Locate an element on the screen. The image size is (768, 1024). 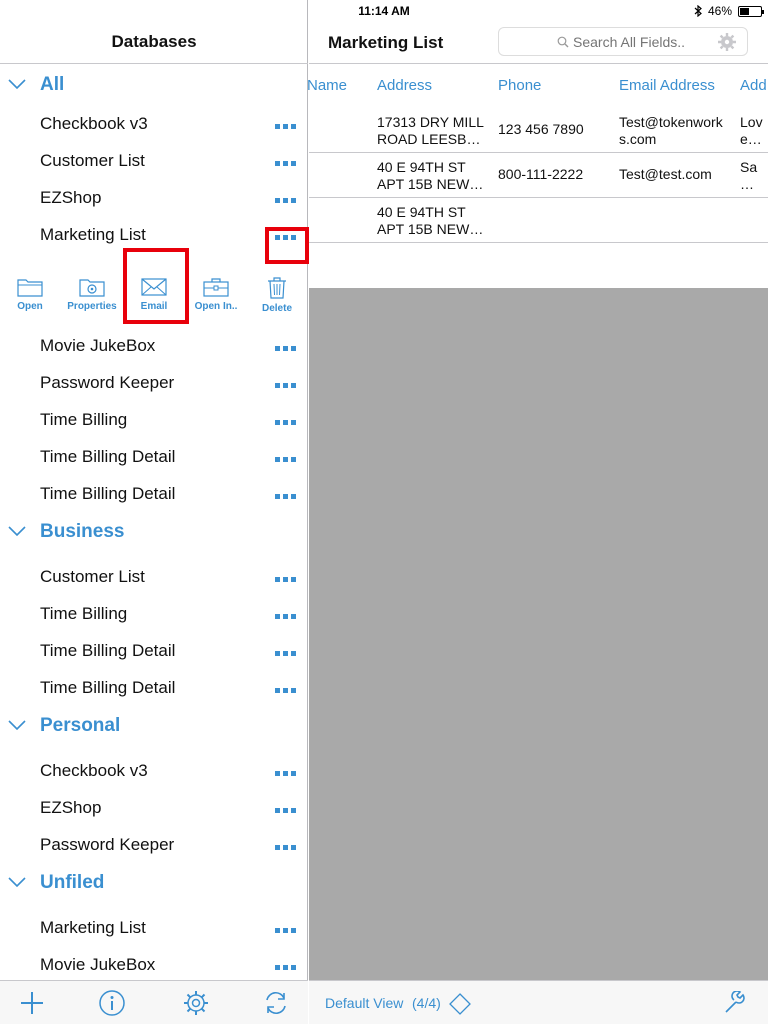
trash-icon is located at coordinates (277, 288).